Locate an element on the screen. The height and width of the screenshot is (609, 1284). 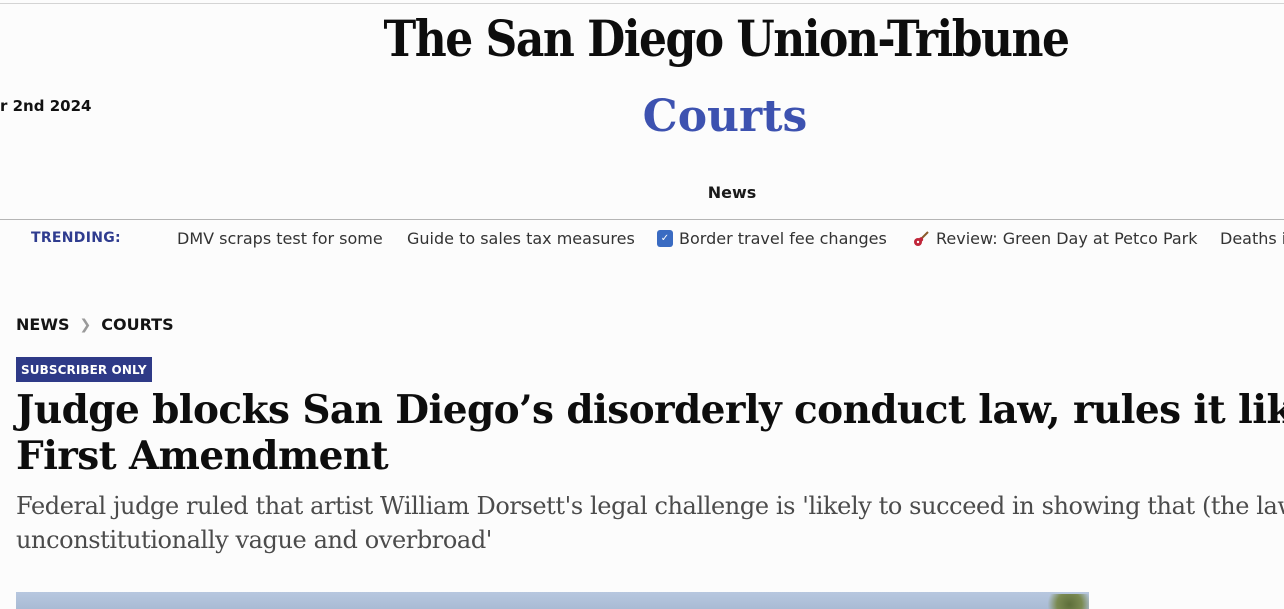
chevron-right-icon: ❯ is located at coordinates (85, 324).